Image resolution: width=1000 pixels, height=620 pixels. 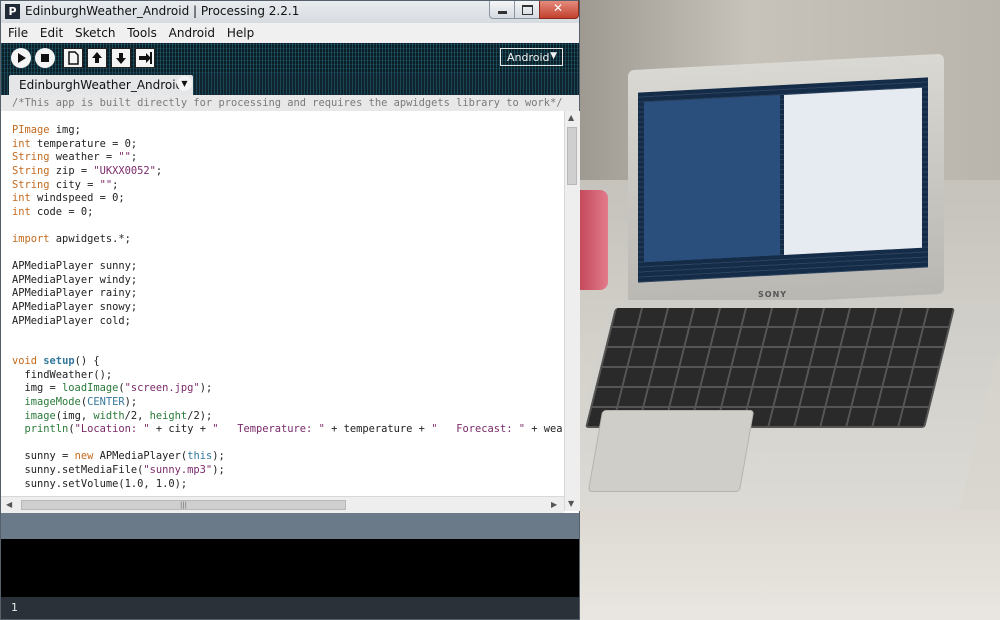 I want to click on code-line: import apwidgets.*;, so click(x=71, y=238).